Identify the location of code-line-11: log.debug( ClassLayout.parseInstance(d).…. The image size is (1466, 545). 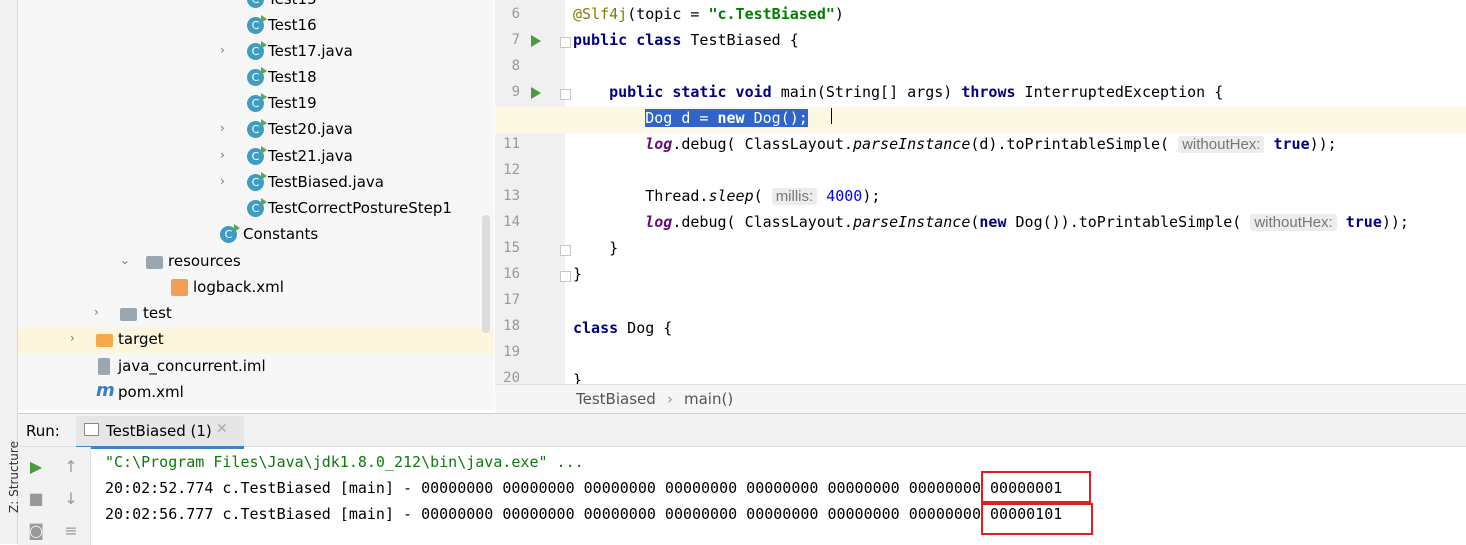
(991, 144).